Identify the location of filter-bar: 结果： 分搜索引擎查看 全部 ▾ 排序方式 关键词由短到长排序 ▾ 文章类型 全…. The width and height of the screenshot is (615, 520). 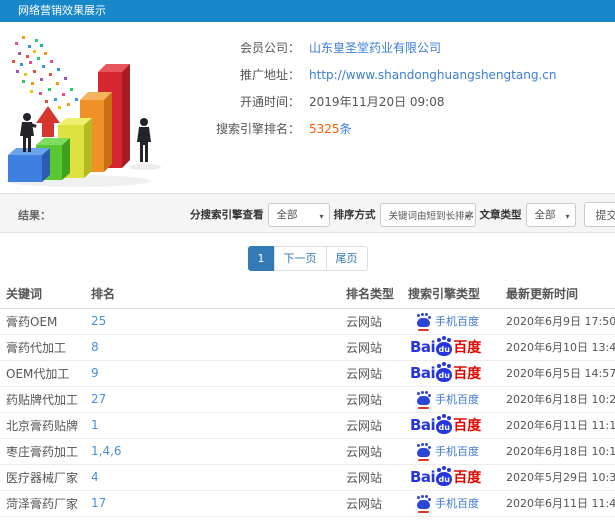
(307, 213).